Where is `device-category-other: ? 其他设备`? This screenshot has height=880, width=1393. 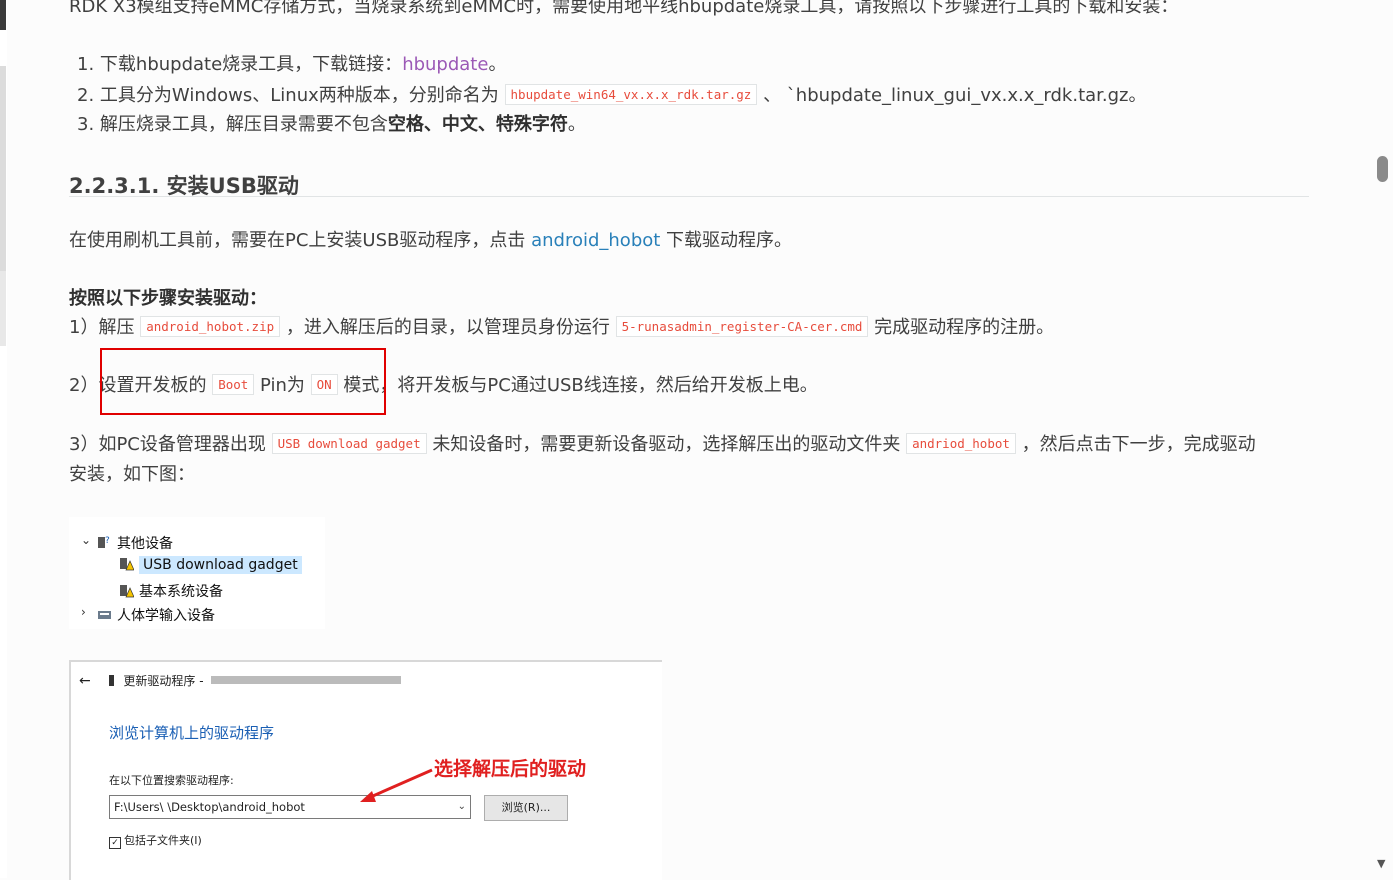
device-category-other: ? 其他设备 is located at coordinates (135, 543).